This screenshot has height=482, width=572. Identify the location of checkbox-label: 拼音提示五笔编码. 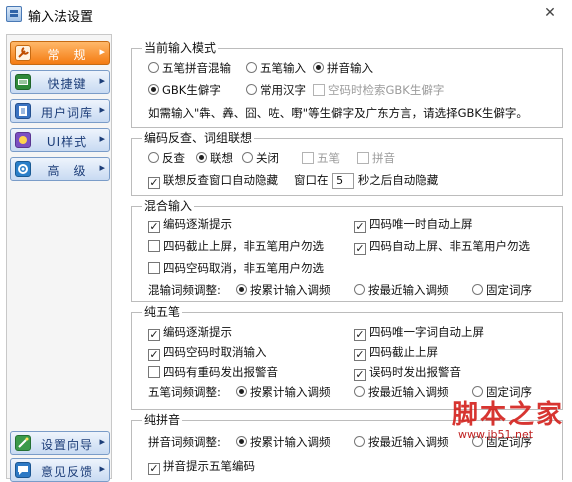
(209, 466).